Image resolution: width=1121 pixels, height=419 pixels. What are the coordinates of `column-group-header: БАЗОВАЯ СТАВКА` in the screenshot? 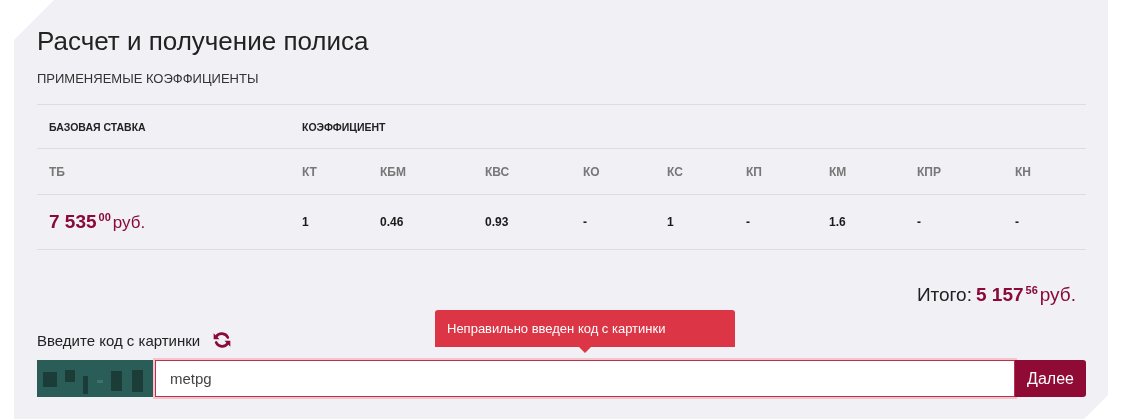 It's located at (97, 126).